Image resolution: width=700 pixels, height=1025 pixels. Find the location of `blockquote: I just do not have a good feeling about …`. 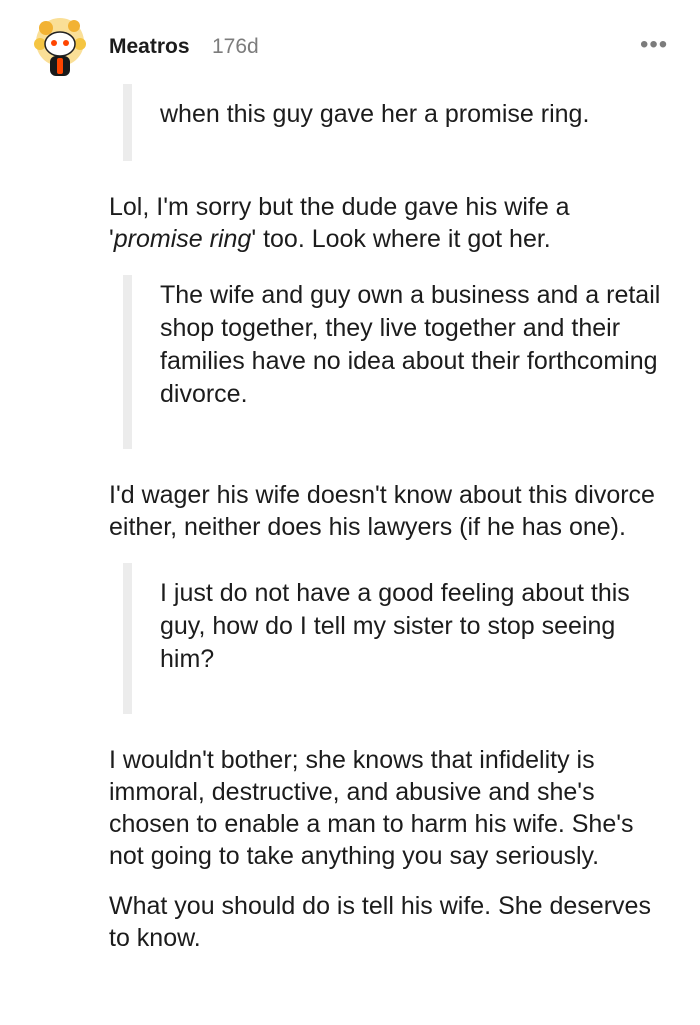

blockquote: I just do not have a good feeling about … is located at coordinates (396, 638).